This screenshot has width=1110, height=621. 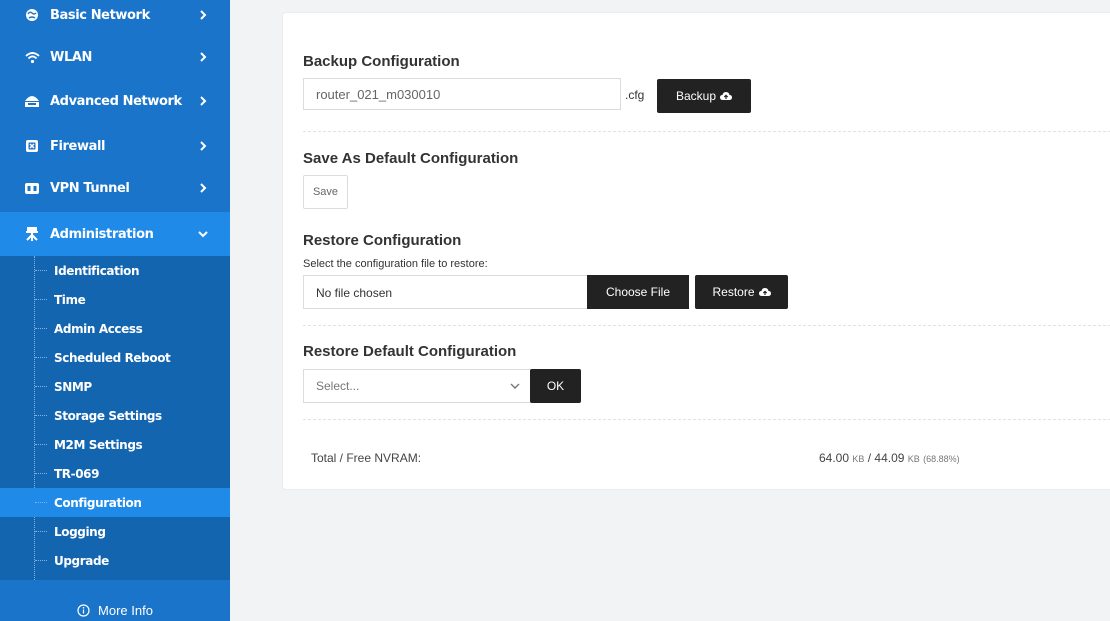 What do you see at coordinates (115, 57) in the screenshot?
I see `sidebar-item-wlan: WLAN` at bounding box center [115, 57].